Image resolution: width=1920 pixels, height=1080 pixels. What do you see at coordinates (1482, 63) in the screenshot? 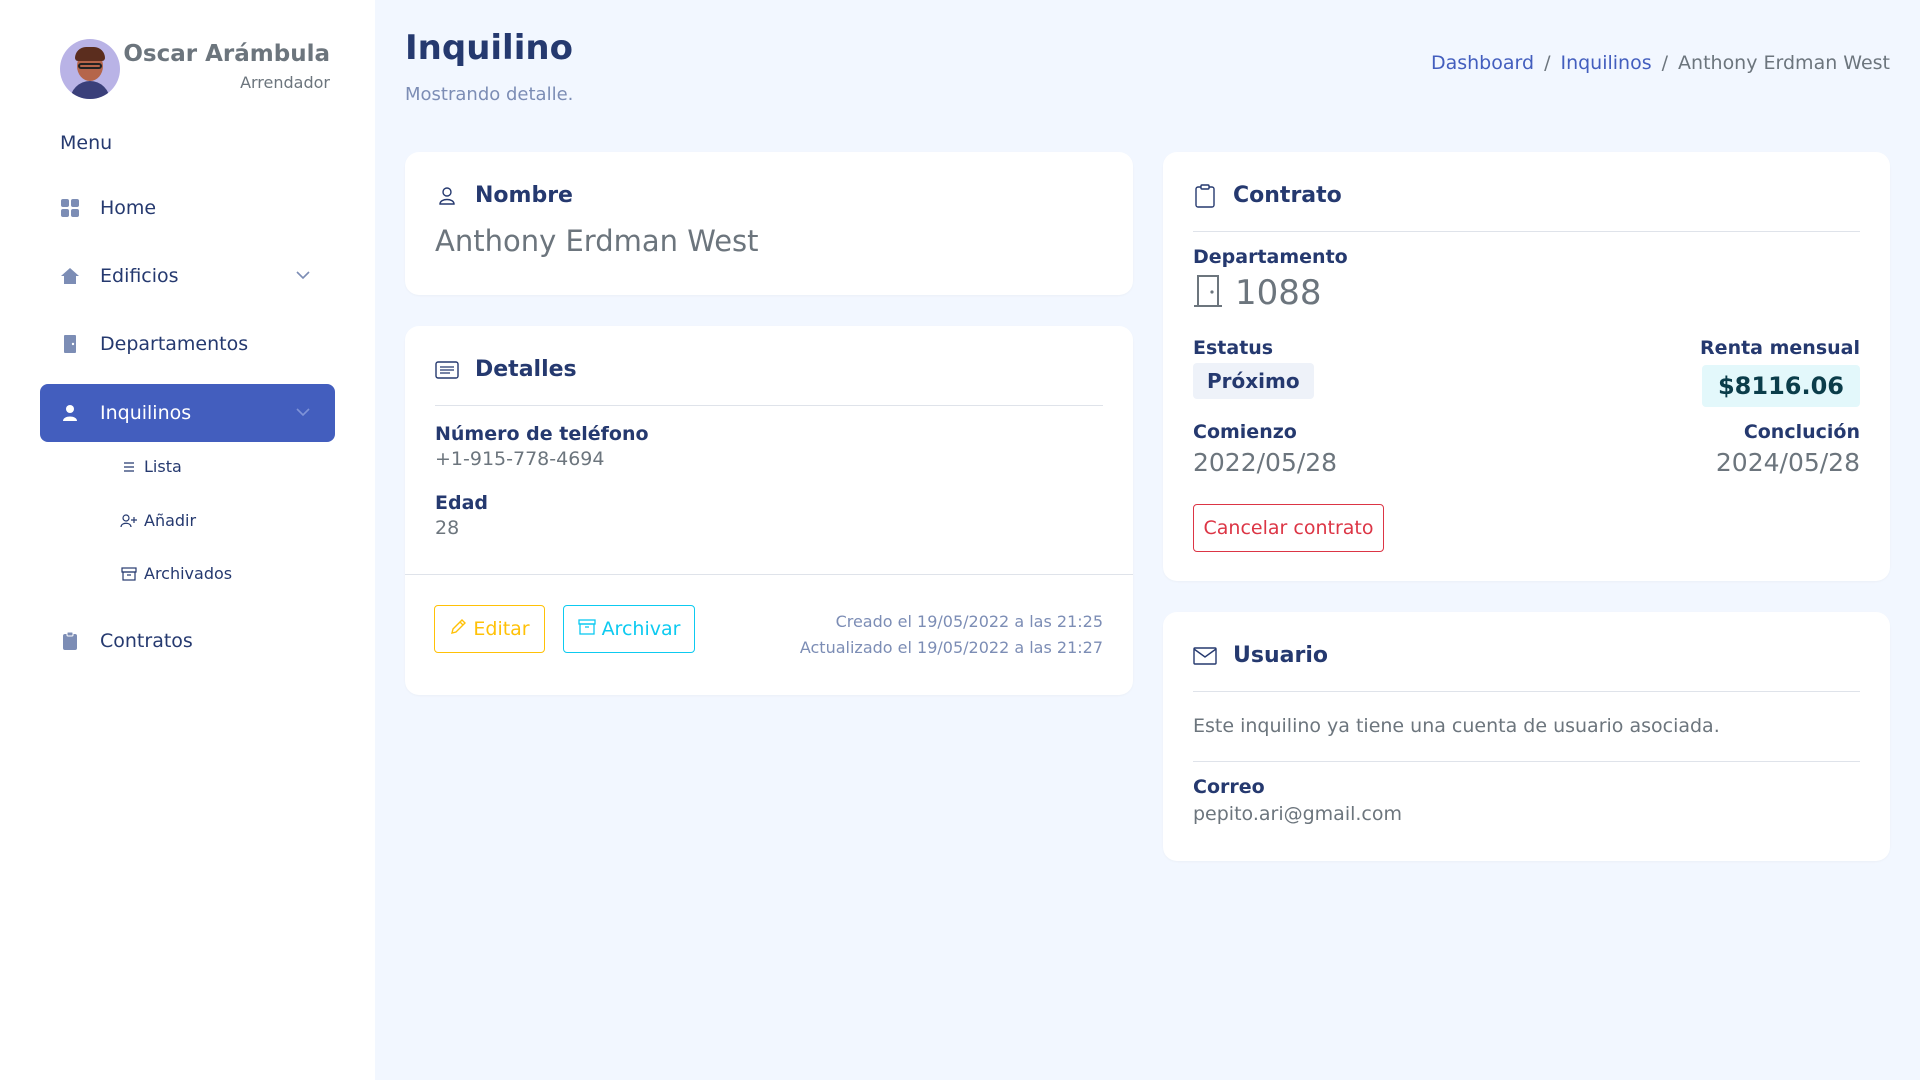
I see `breadcrumb-dashboard: Dashboard` at bounding box center [1482, 63].